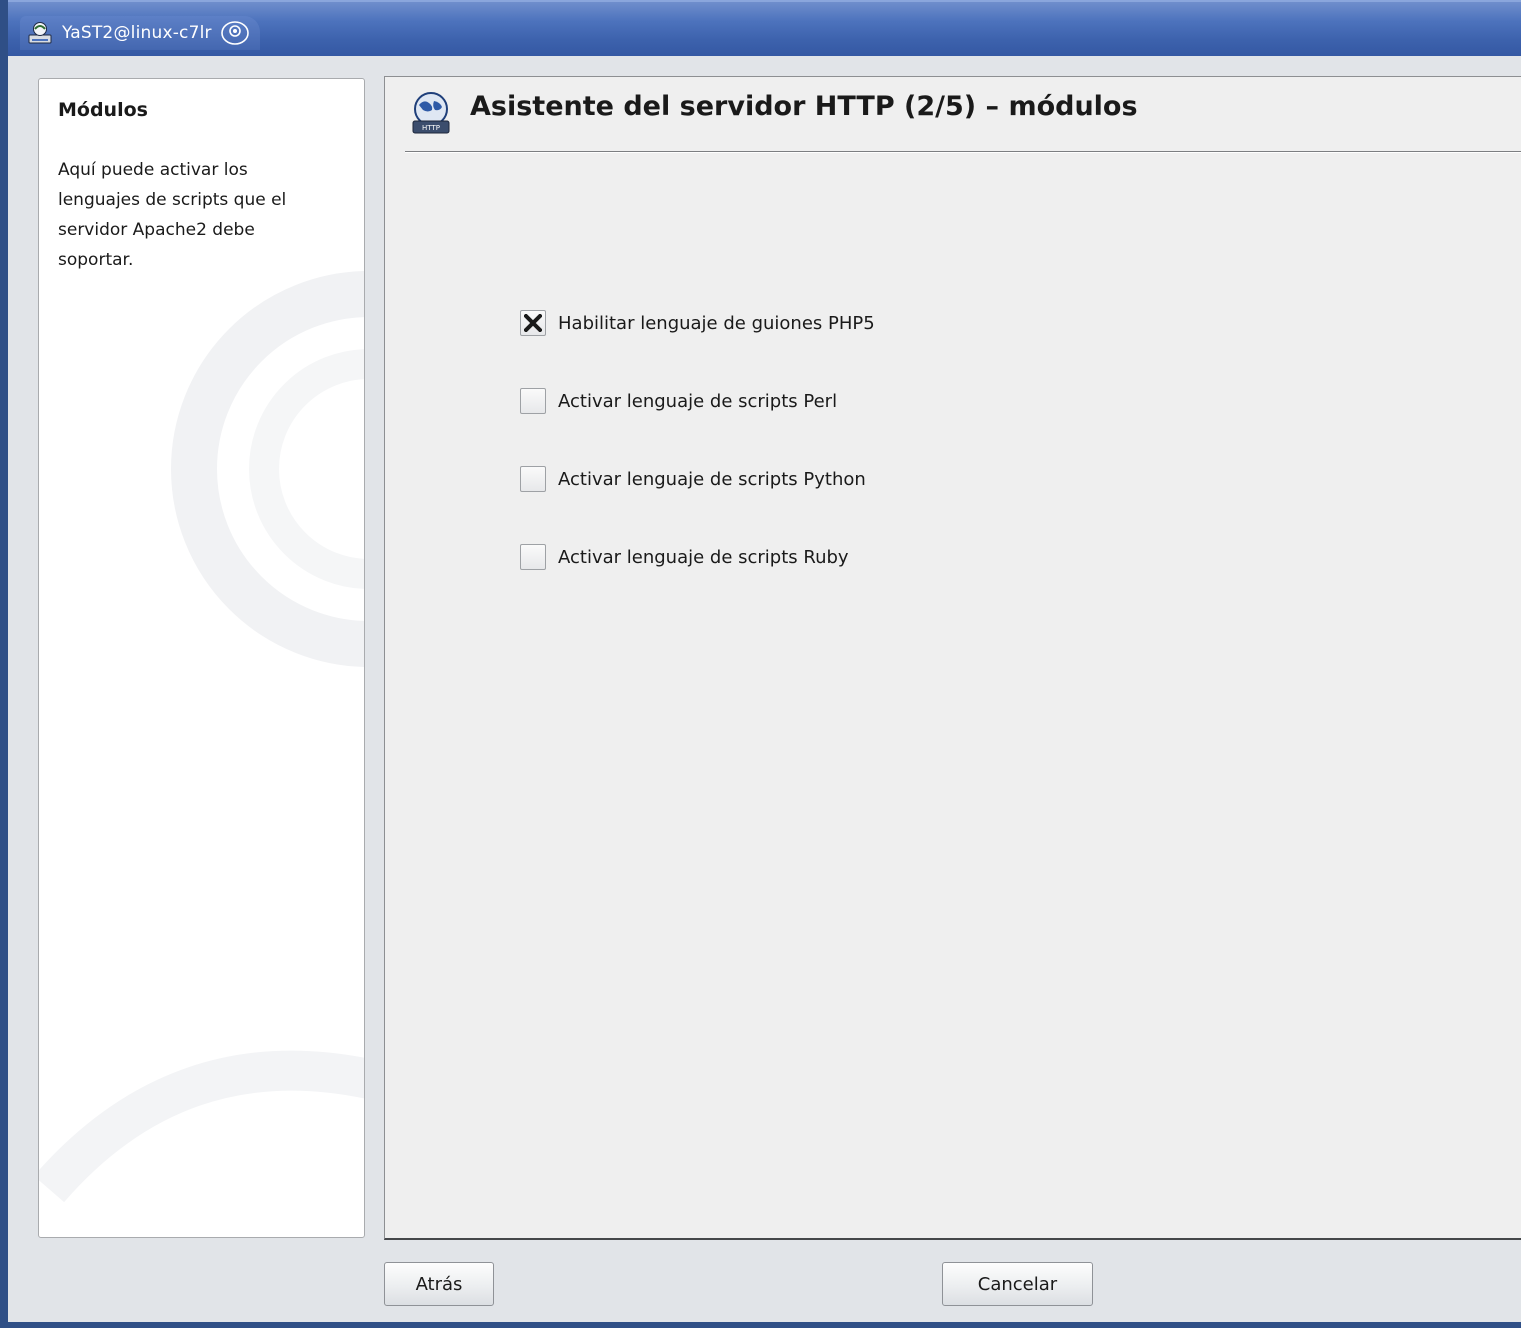 The width and height of the screenshot is (1521, 1328). I want to click on python-checkbox, so click(533, 479).